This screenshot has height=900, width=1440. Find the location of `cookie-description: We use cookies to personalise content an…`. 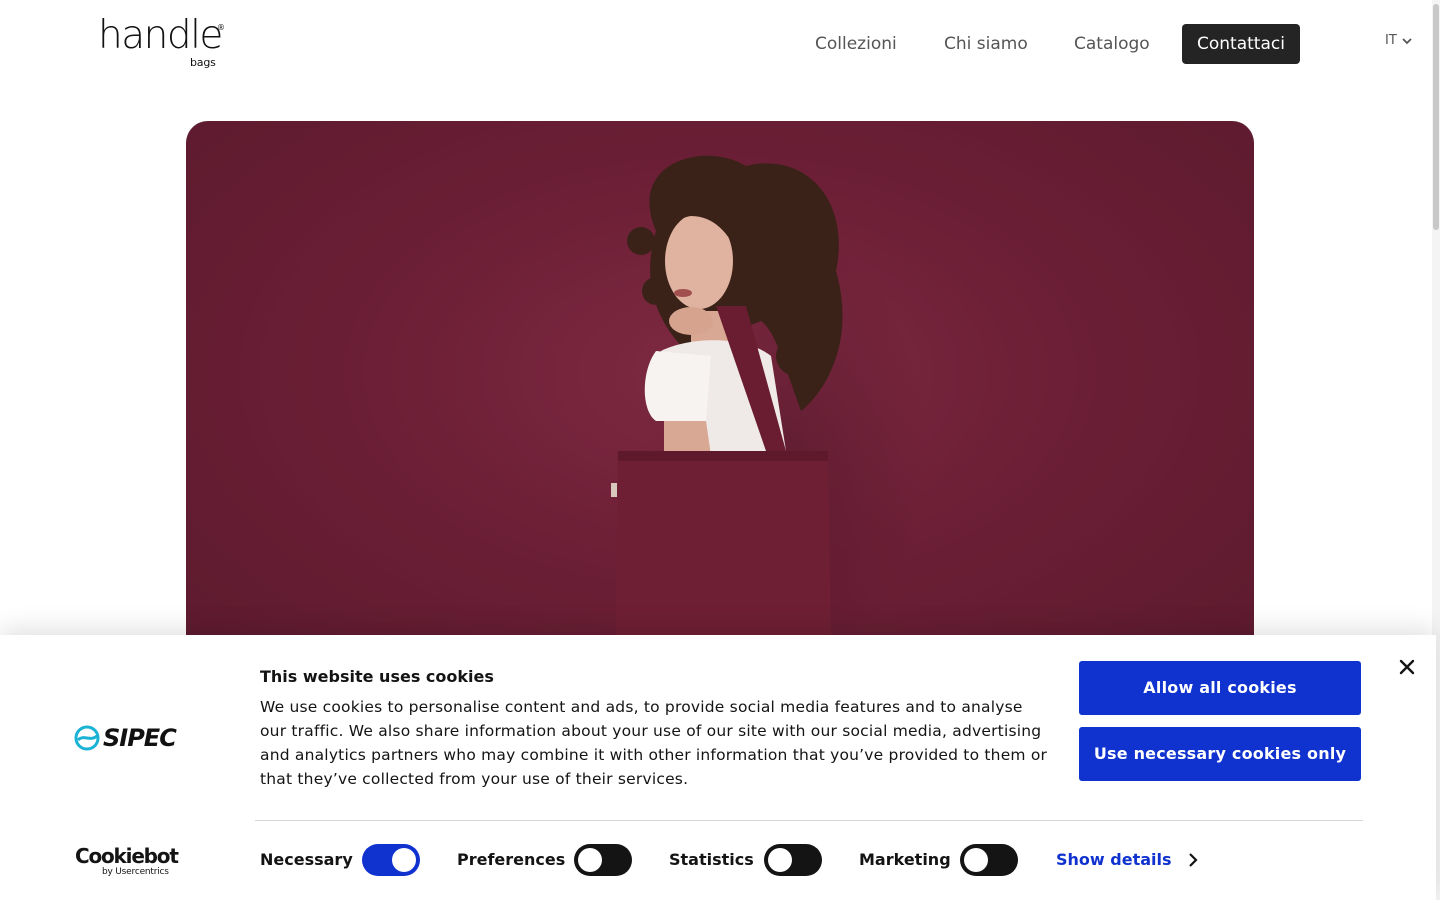

cookie-description: We use cookies to personalise content an… is located at coordinates (654, 743).